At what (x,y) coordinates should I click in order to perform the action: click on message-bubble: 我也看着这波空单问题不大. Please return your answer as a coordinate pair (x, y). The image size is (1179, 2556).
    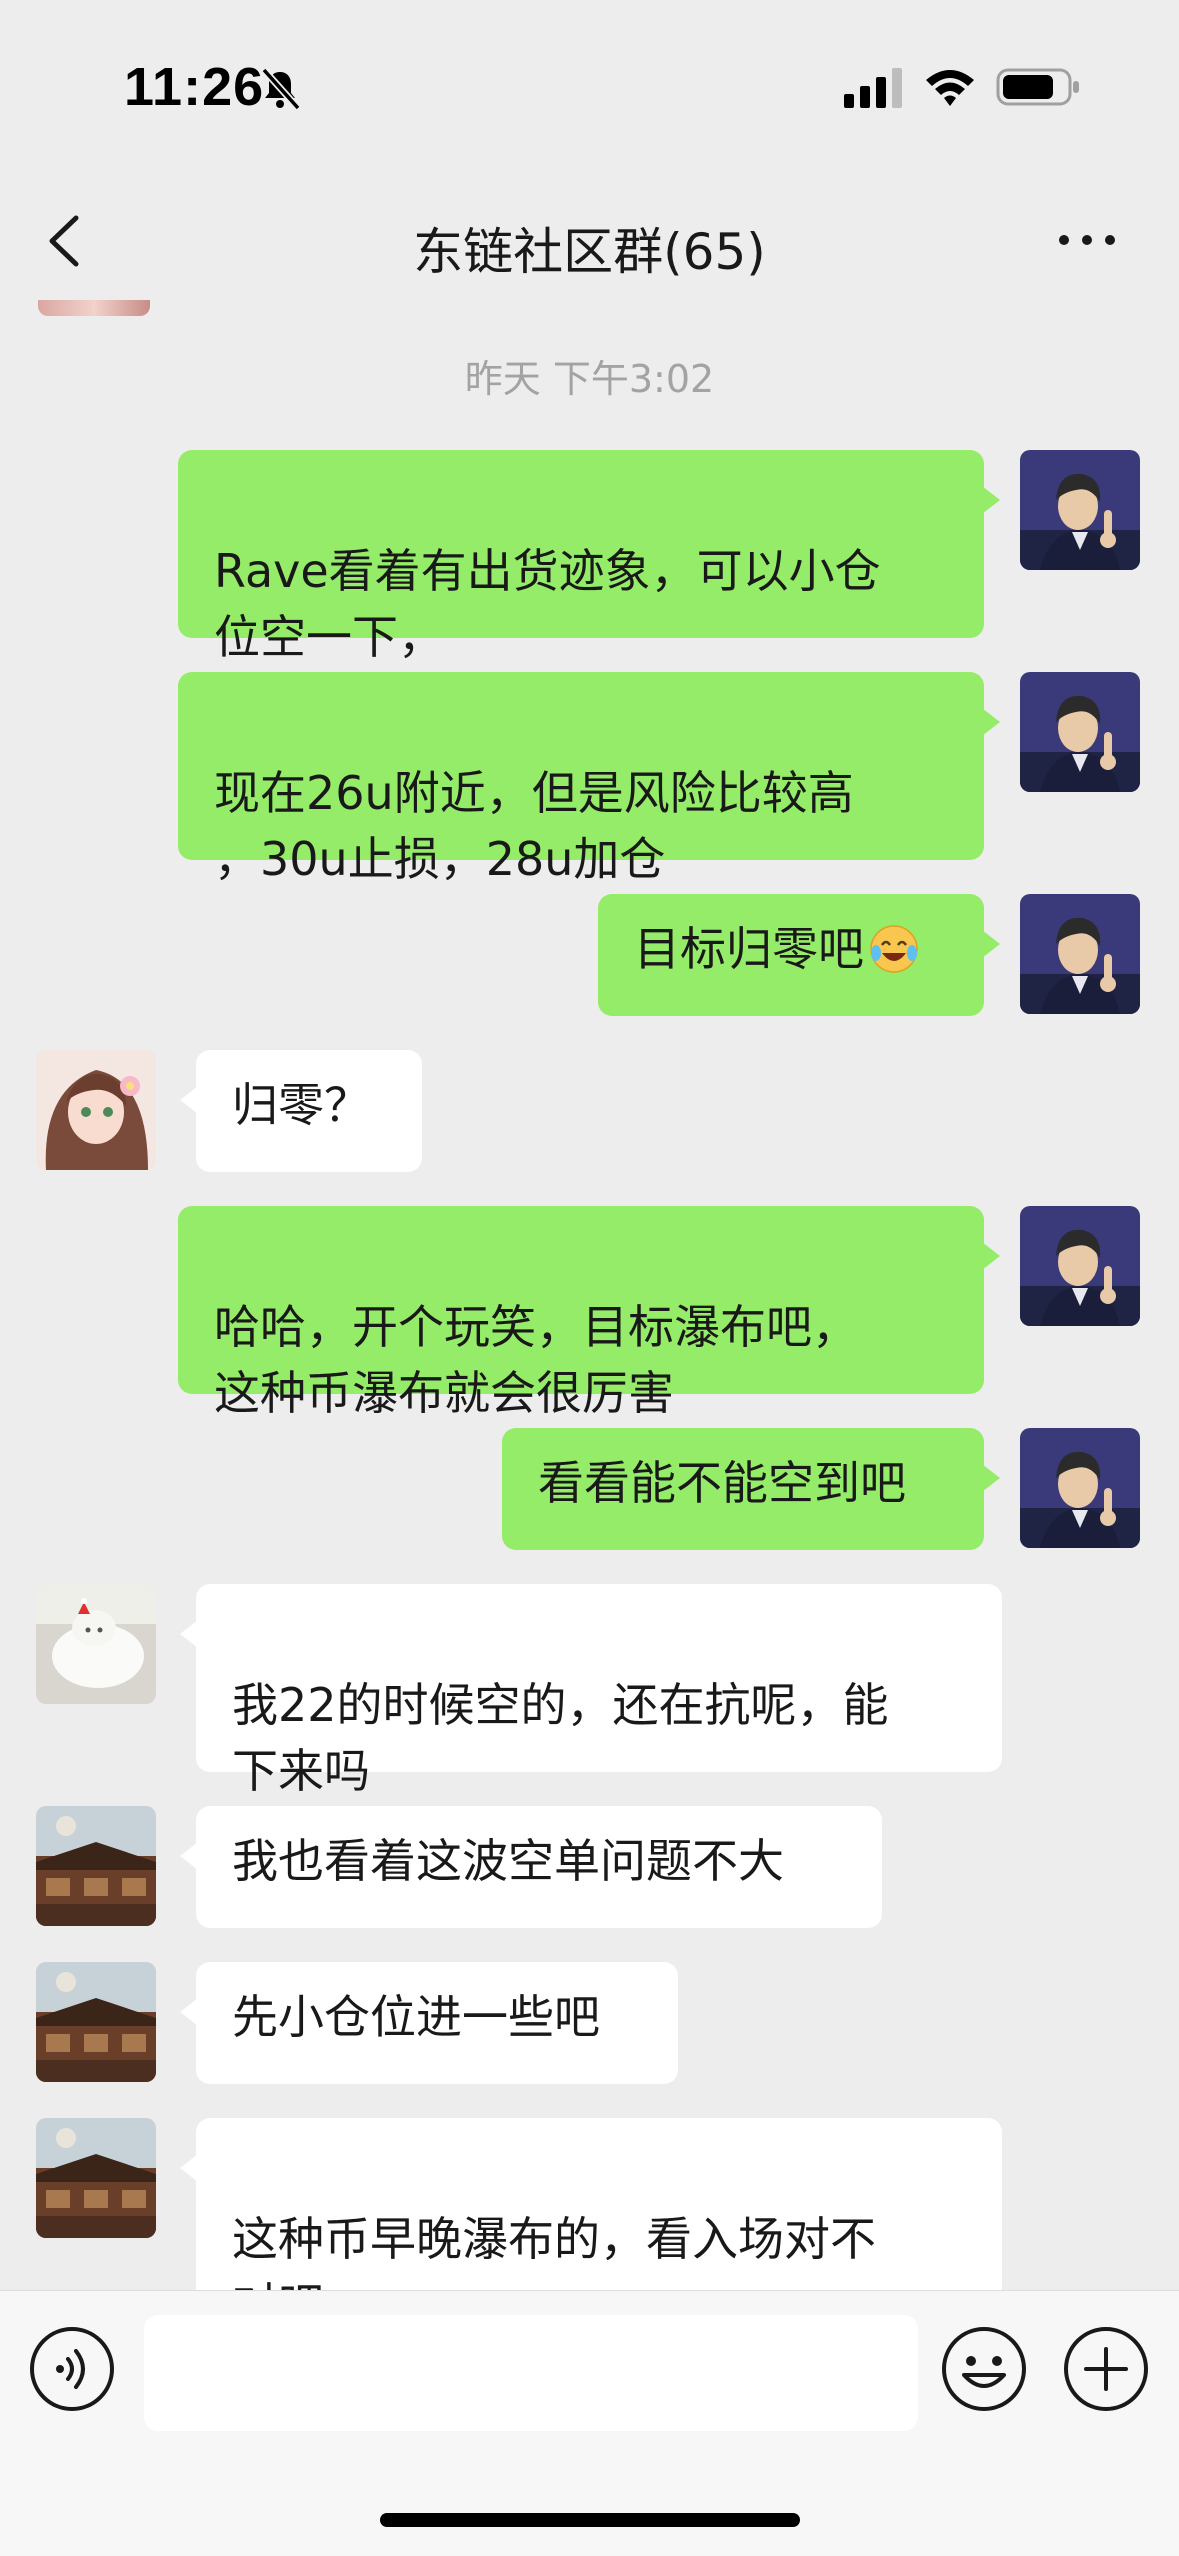
    Looking at the image, I should click on (531, 1867).